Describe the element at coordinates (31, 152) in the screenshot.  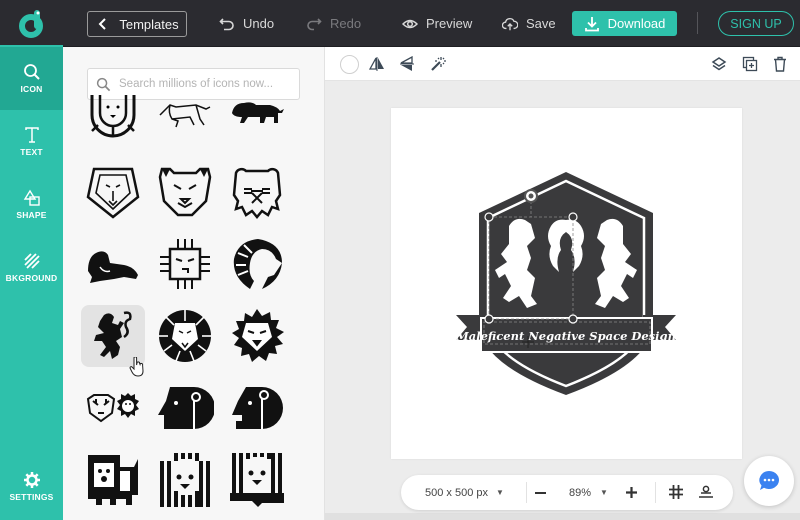
I see `sidebar-item-label: TEXT` at that location.